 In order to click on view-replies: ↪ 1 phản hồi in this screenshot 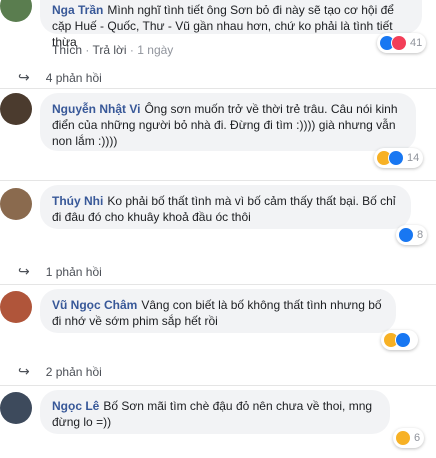, I will do `click(60, 271)`.